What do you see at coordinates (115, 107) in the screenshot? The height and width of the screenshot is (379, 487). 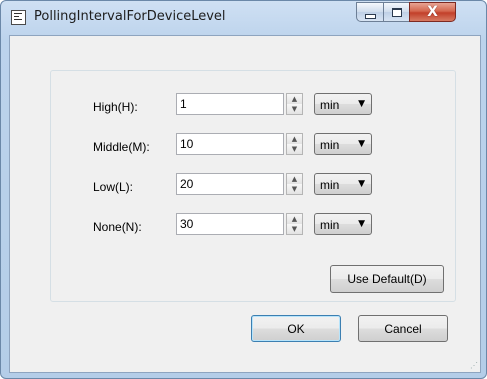 I see `high-label: High(H):` at bounding box center [115, 107].